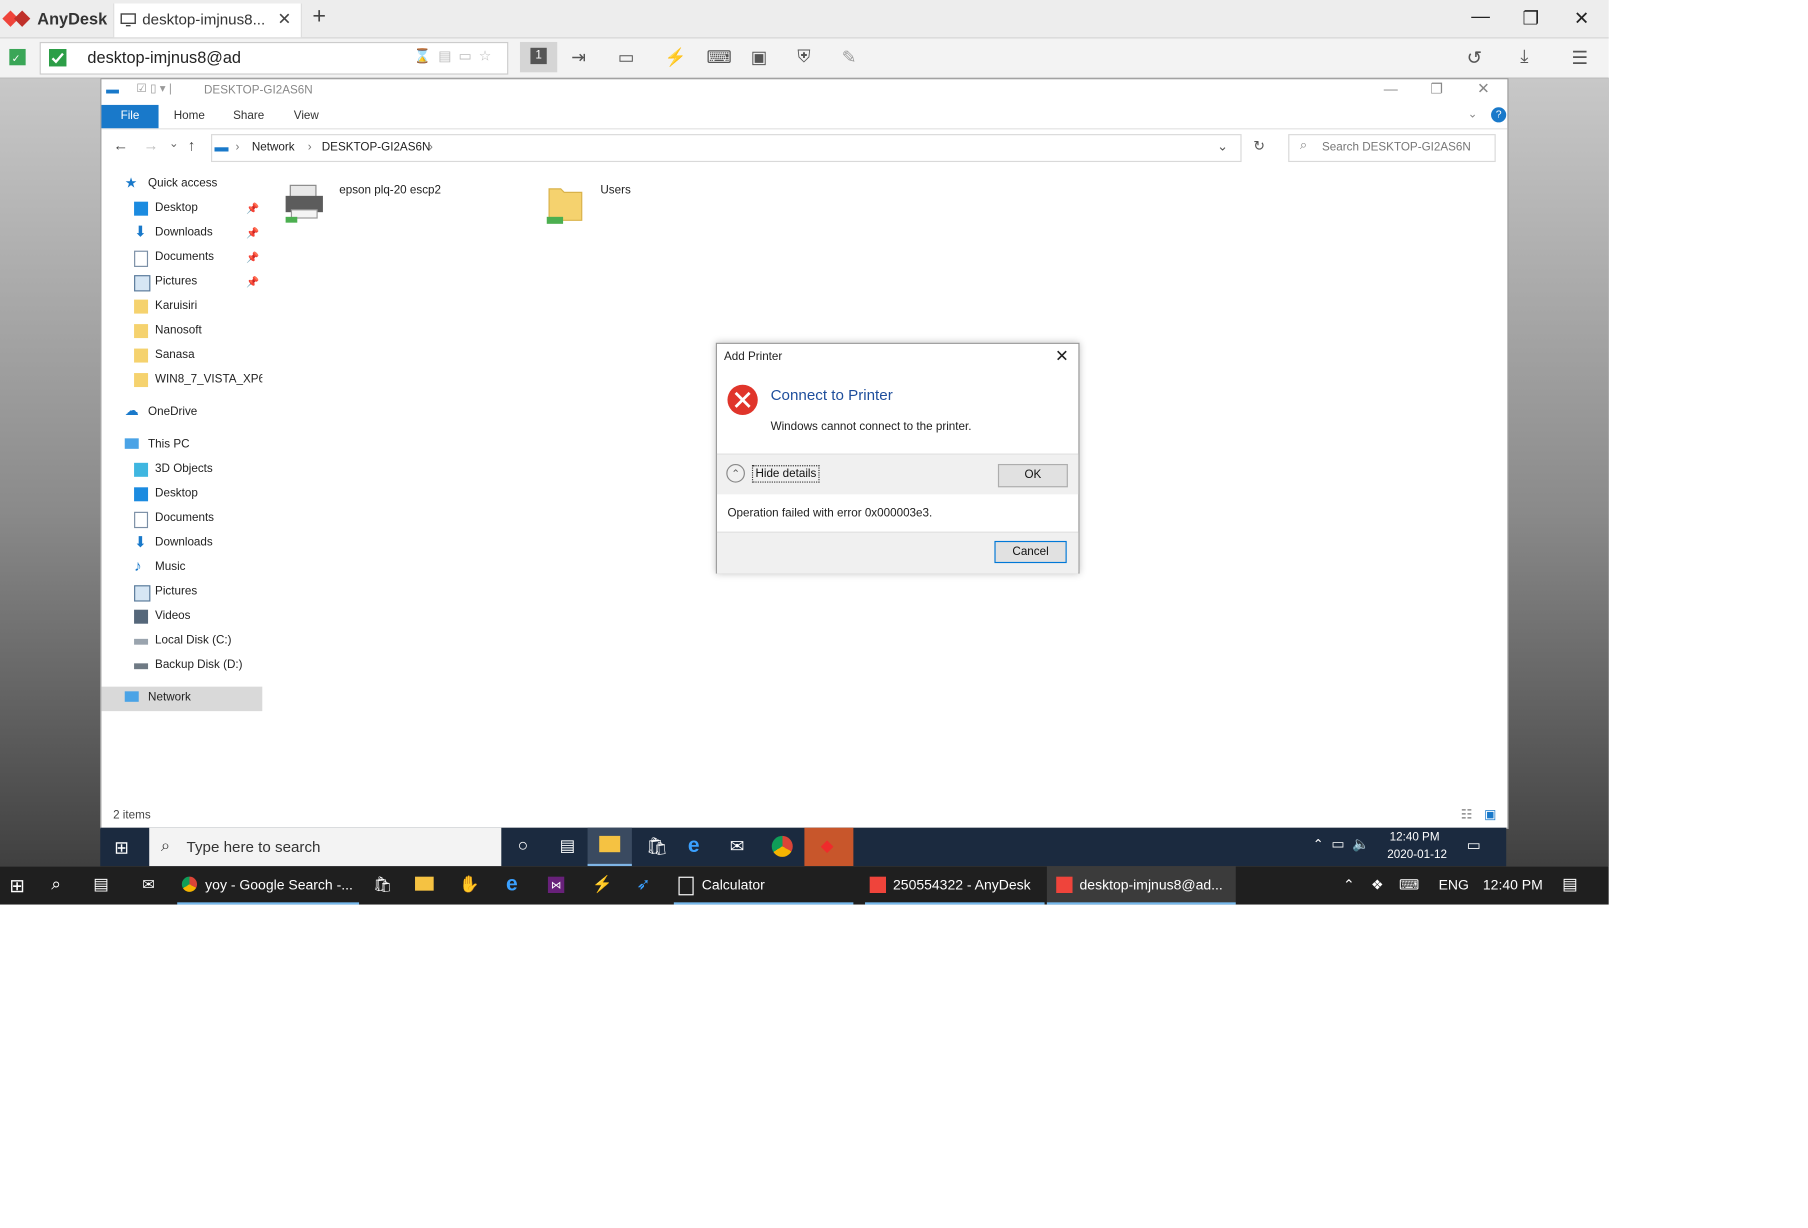  I want to click on address-box: ▬ › Network › DESKTOP-GI2AS6N › ⌄, so click(726, 148).